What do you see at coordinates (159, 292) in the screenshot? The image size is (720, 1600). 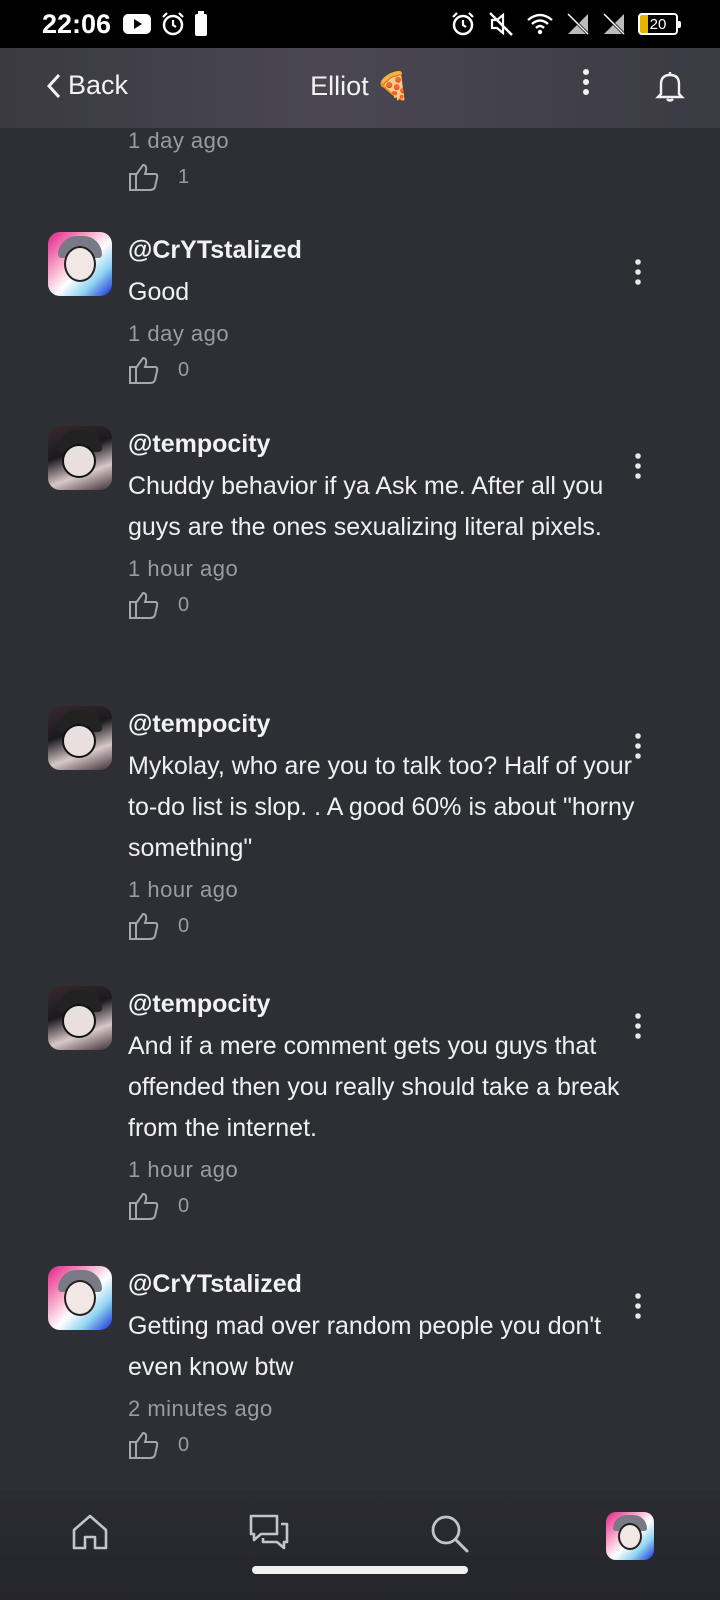 I see `comment-text: Good` at bounding box center [159, 292].